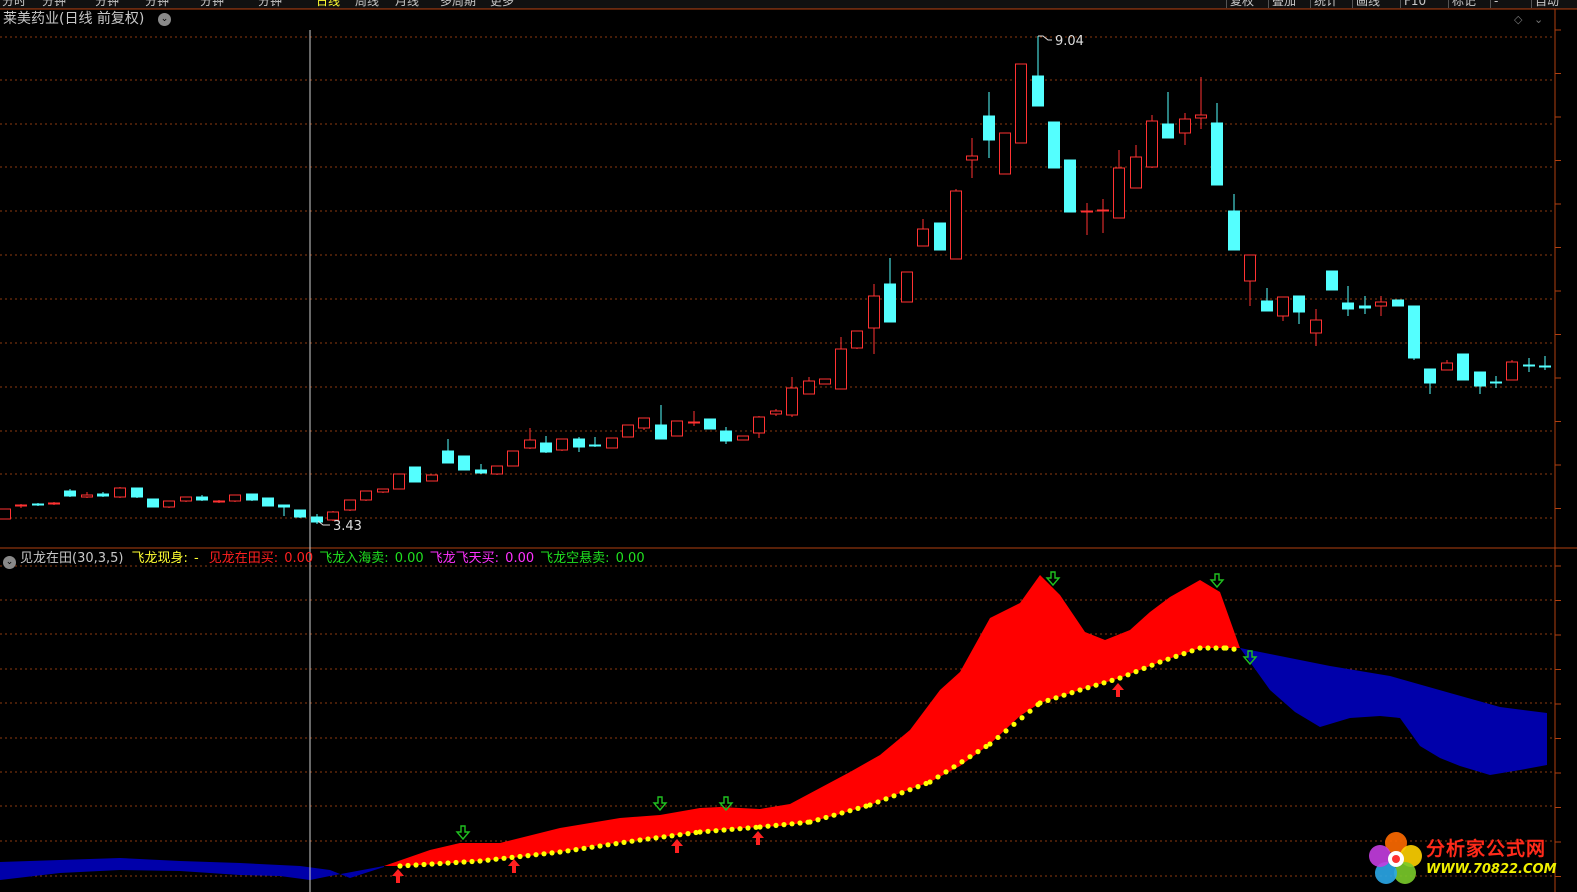 Image resolution: width=1577 pixels, height=892 pixels. What do you see at coordinates (1464, 4) in the screenshot?
I see `toolbar-right-item-5: 标记` at bounding box center [1464, 4].